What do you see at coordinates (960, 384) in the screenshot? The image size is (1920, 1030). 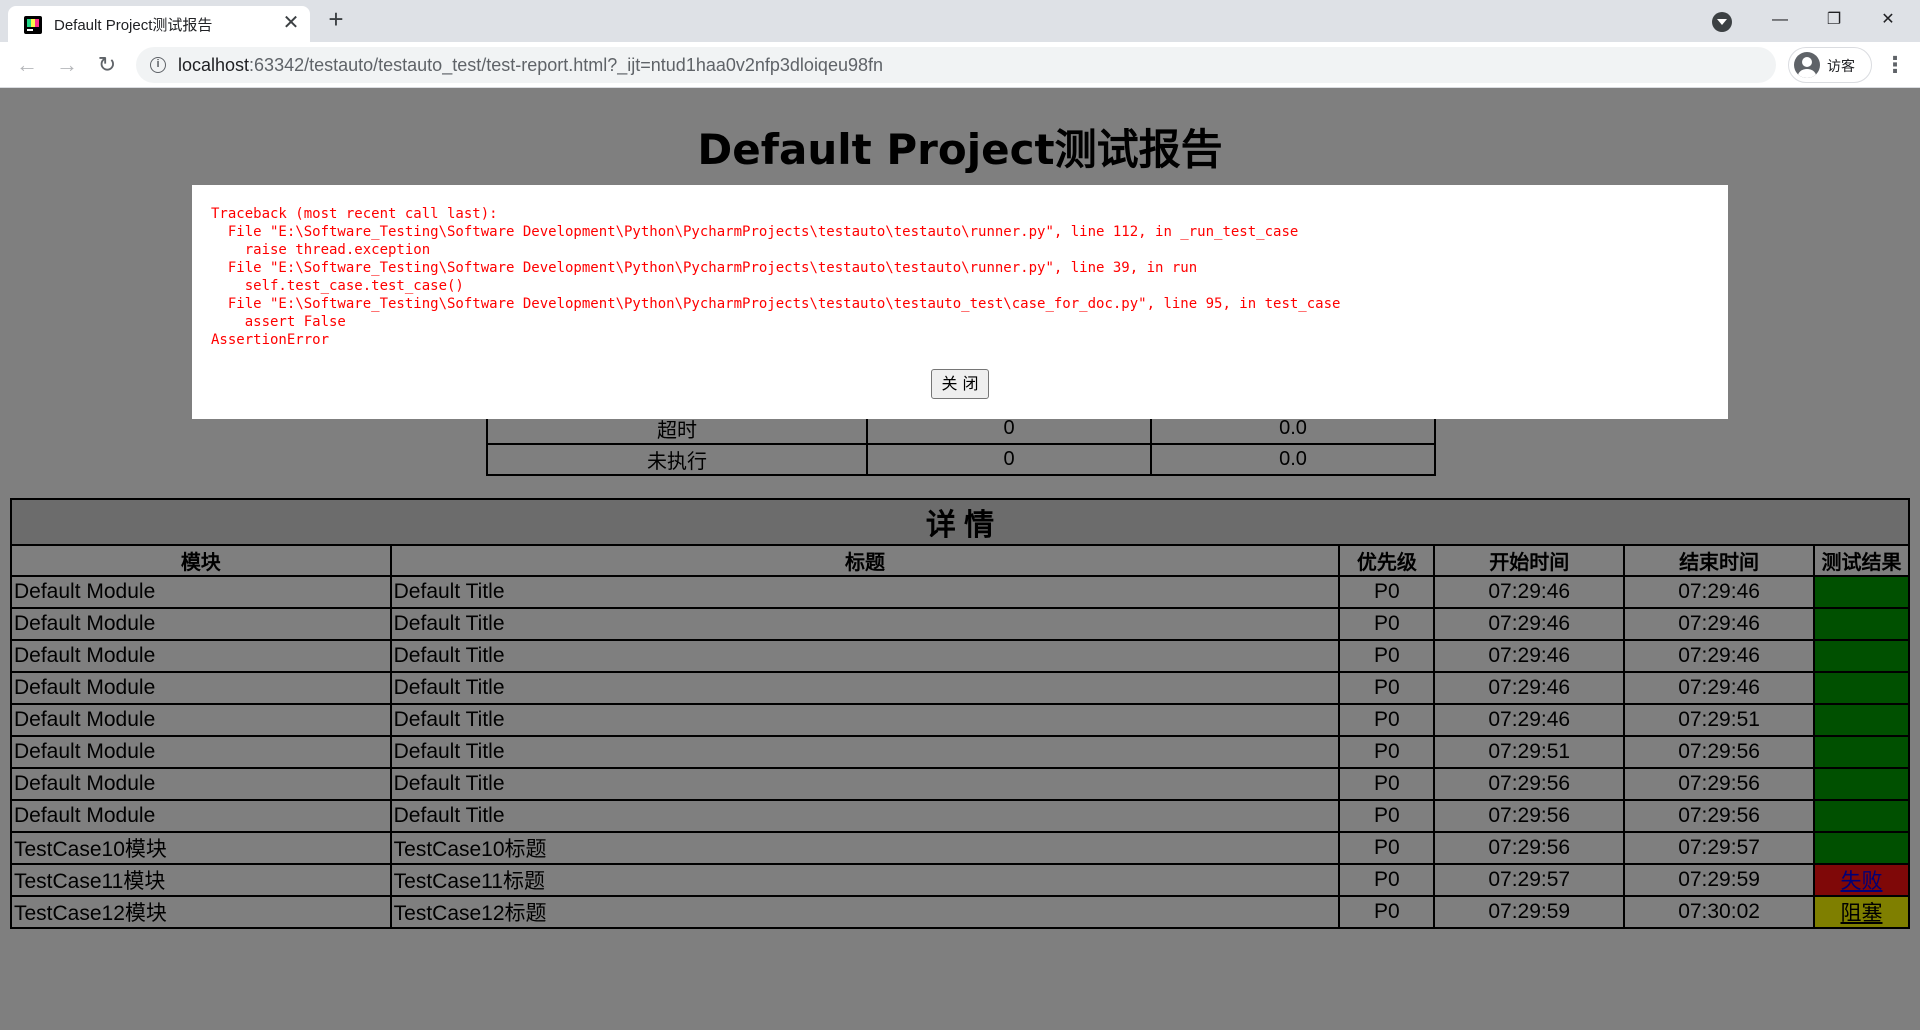 I see `close-dialog-button: 关 闭` at bounding box center [960, 384].